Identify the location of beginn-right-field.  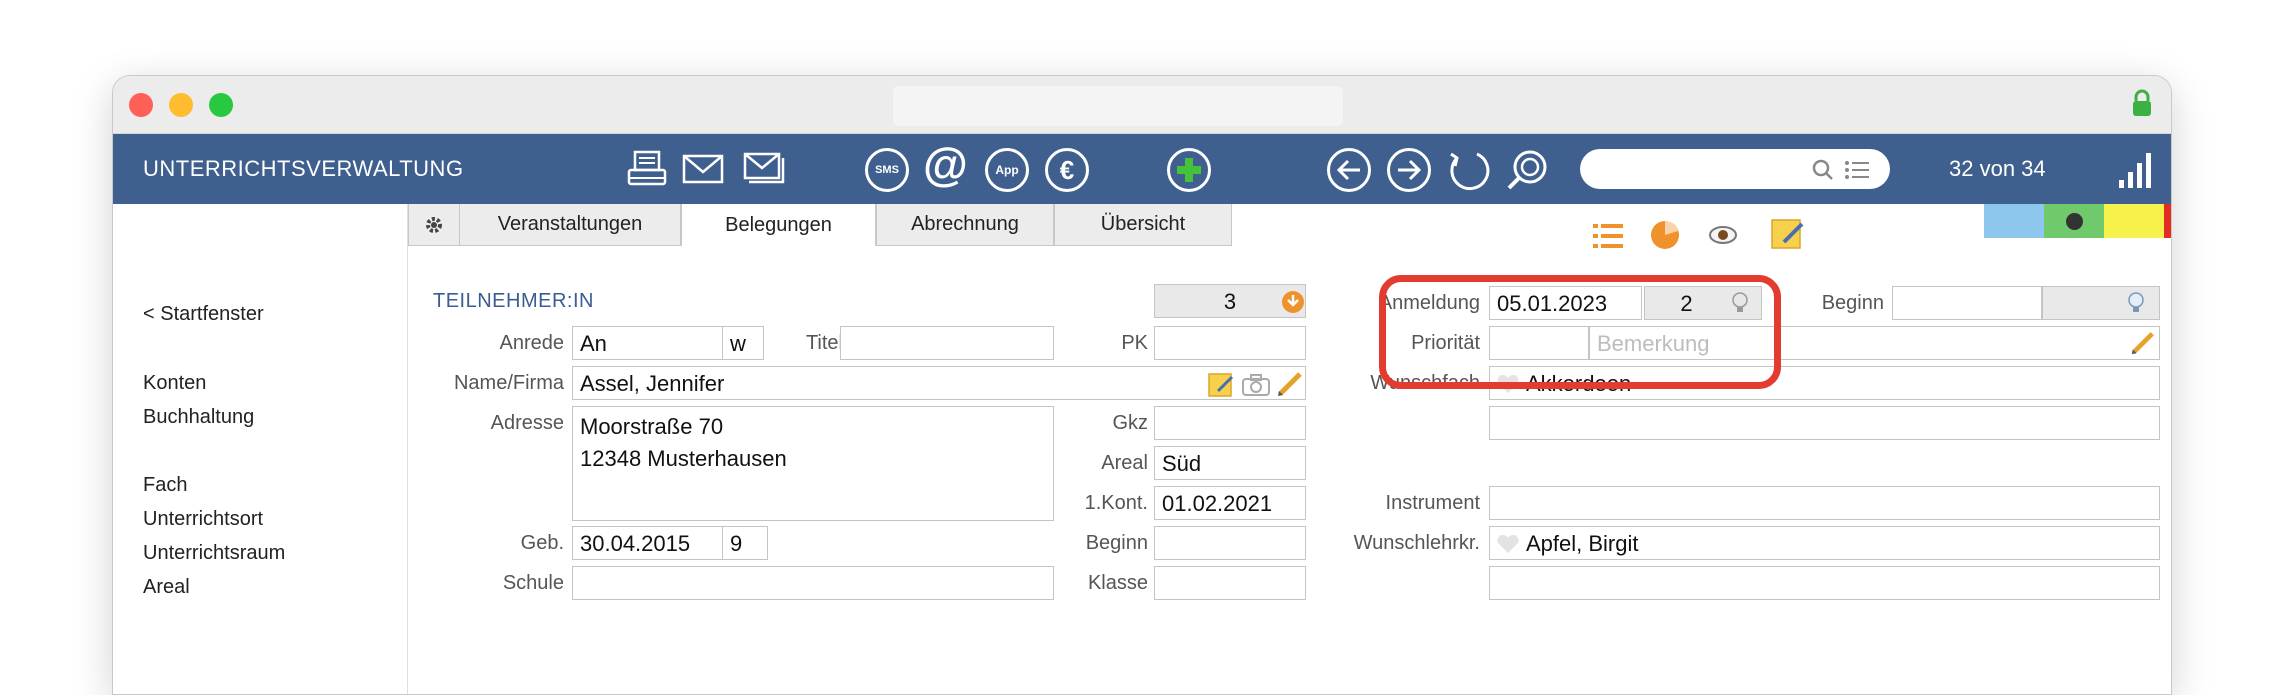
(1967, 303).